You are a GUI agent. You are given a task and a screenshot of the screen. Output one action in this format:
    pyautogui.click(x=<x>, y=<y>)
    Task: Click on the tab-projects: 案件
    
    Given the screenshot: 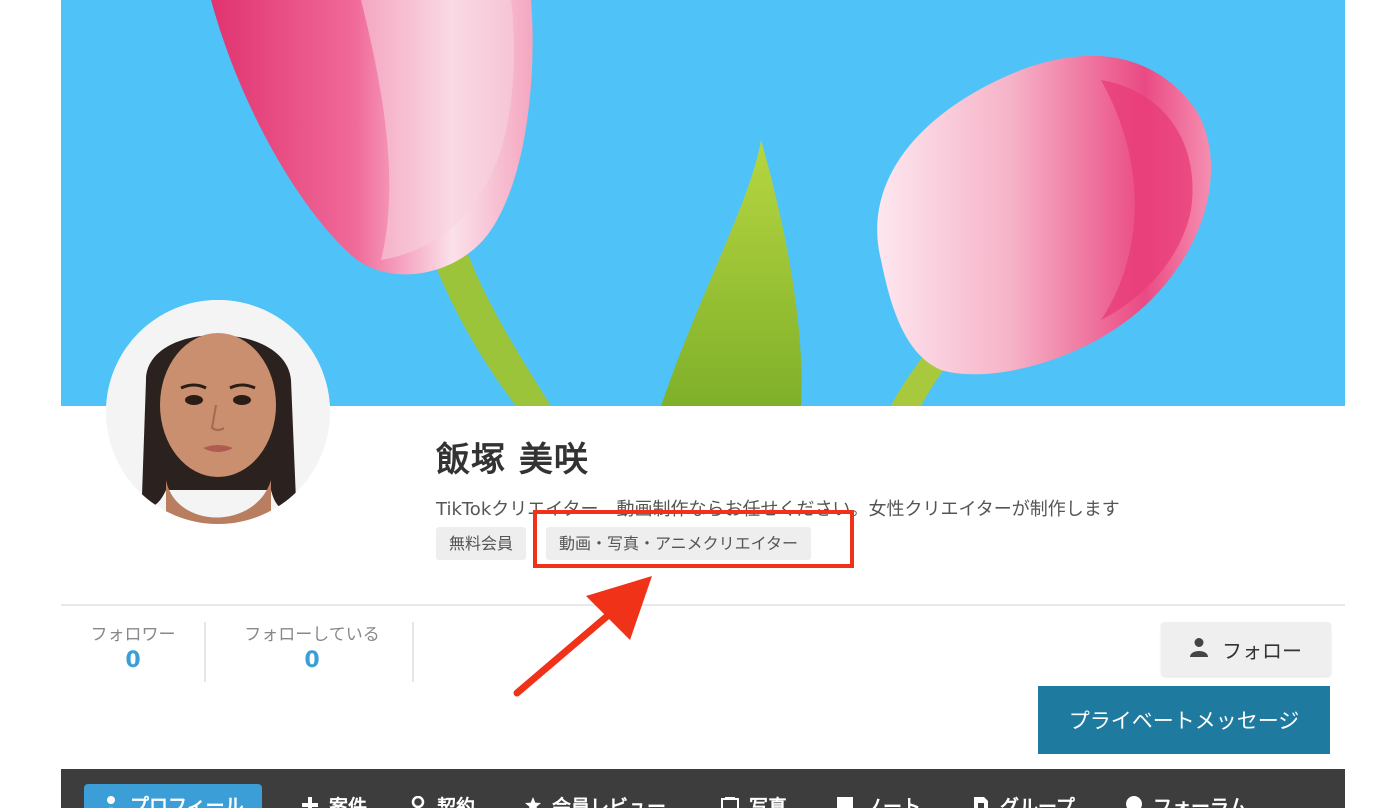 What is the action you would take?
    pyautogui.click(x=334, y=796)
    